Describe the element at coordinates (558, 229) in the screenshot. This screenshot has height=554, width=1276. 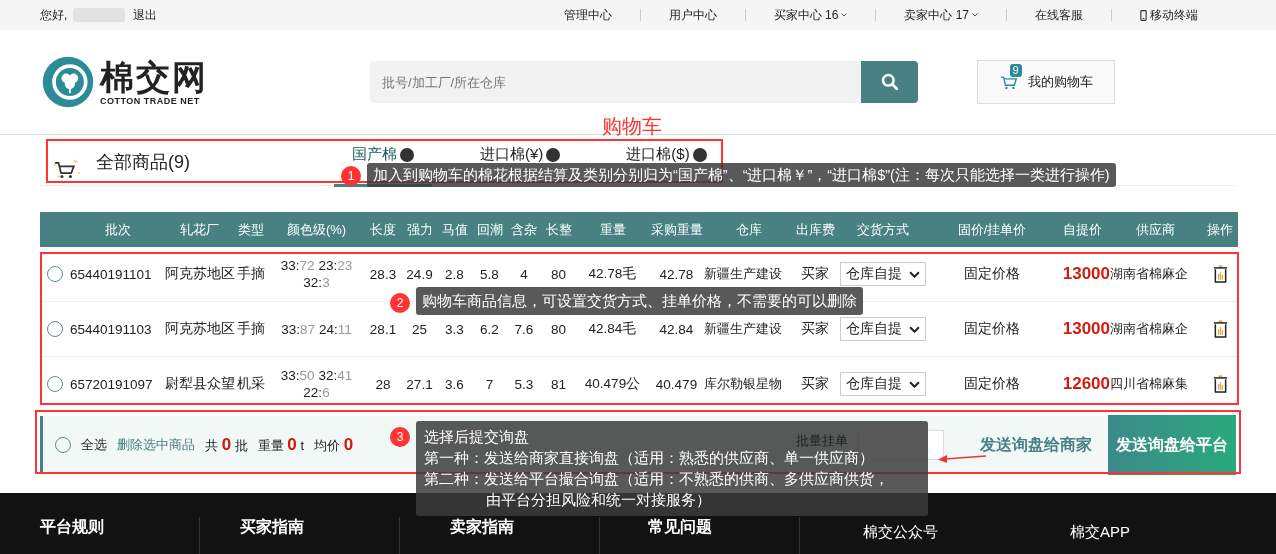
I see `column-header: 长整` at that location.